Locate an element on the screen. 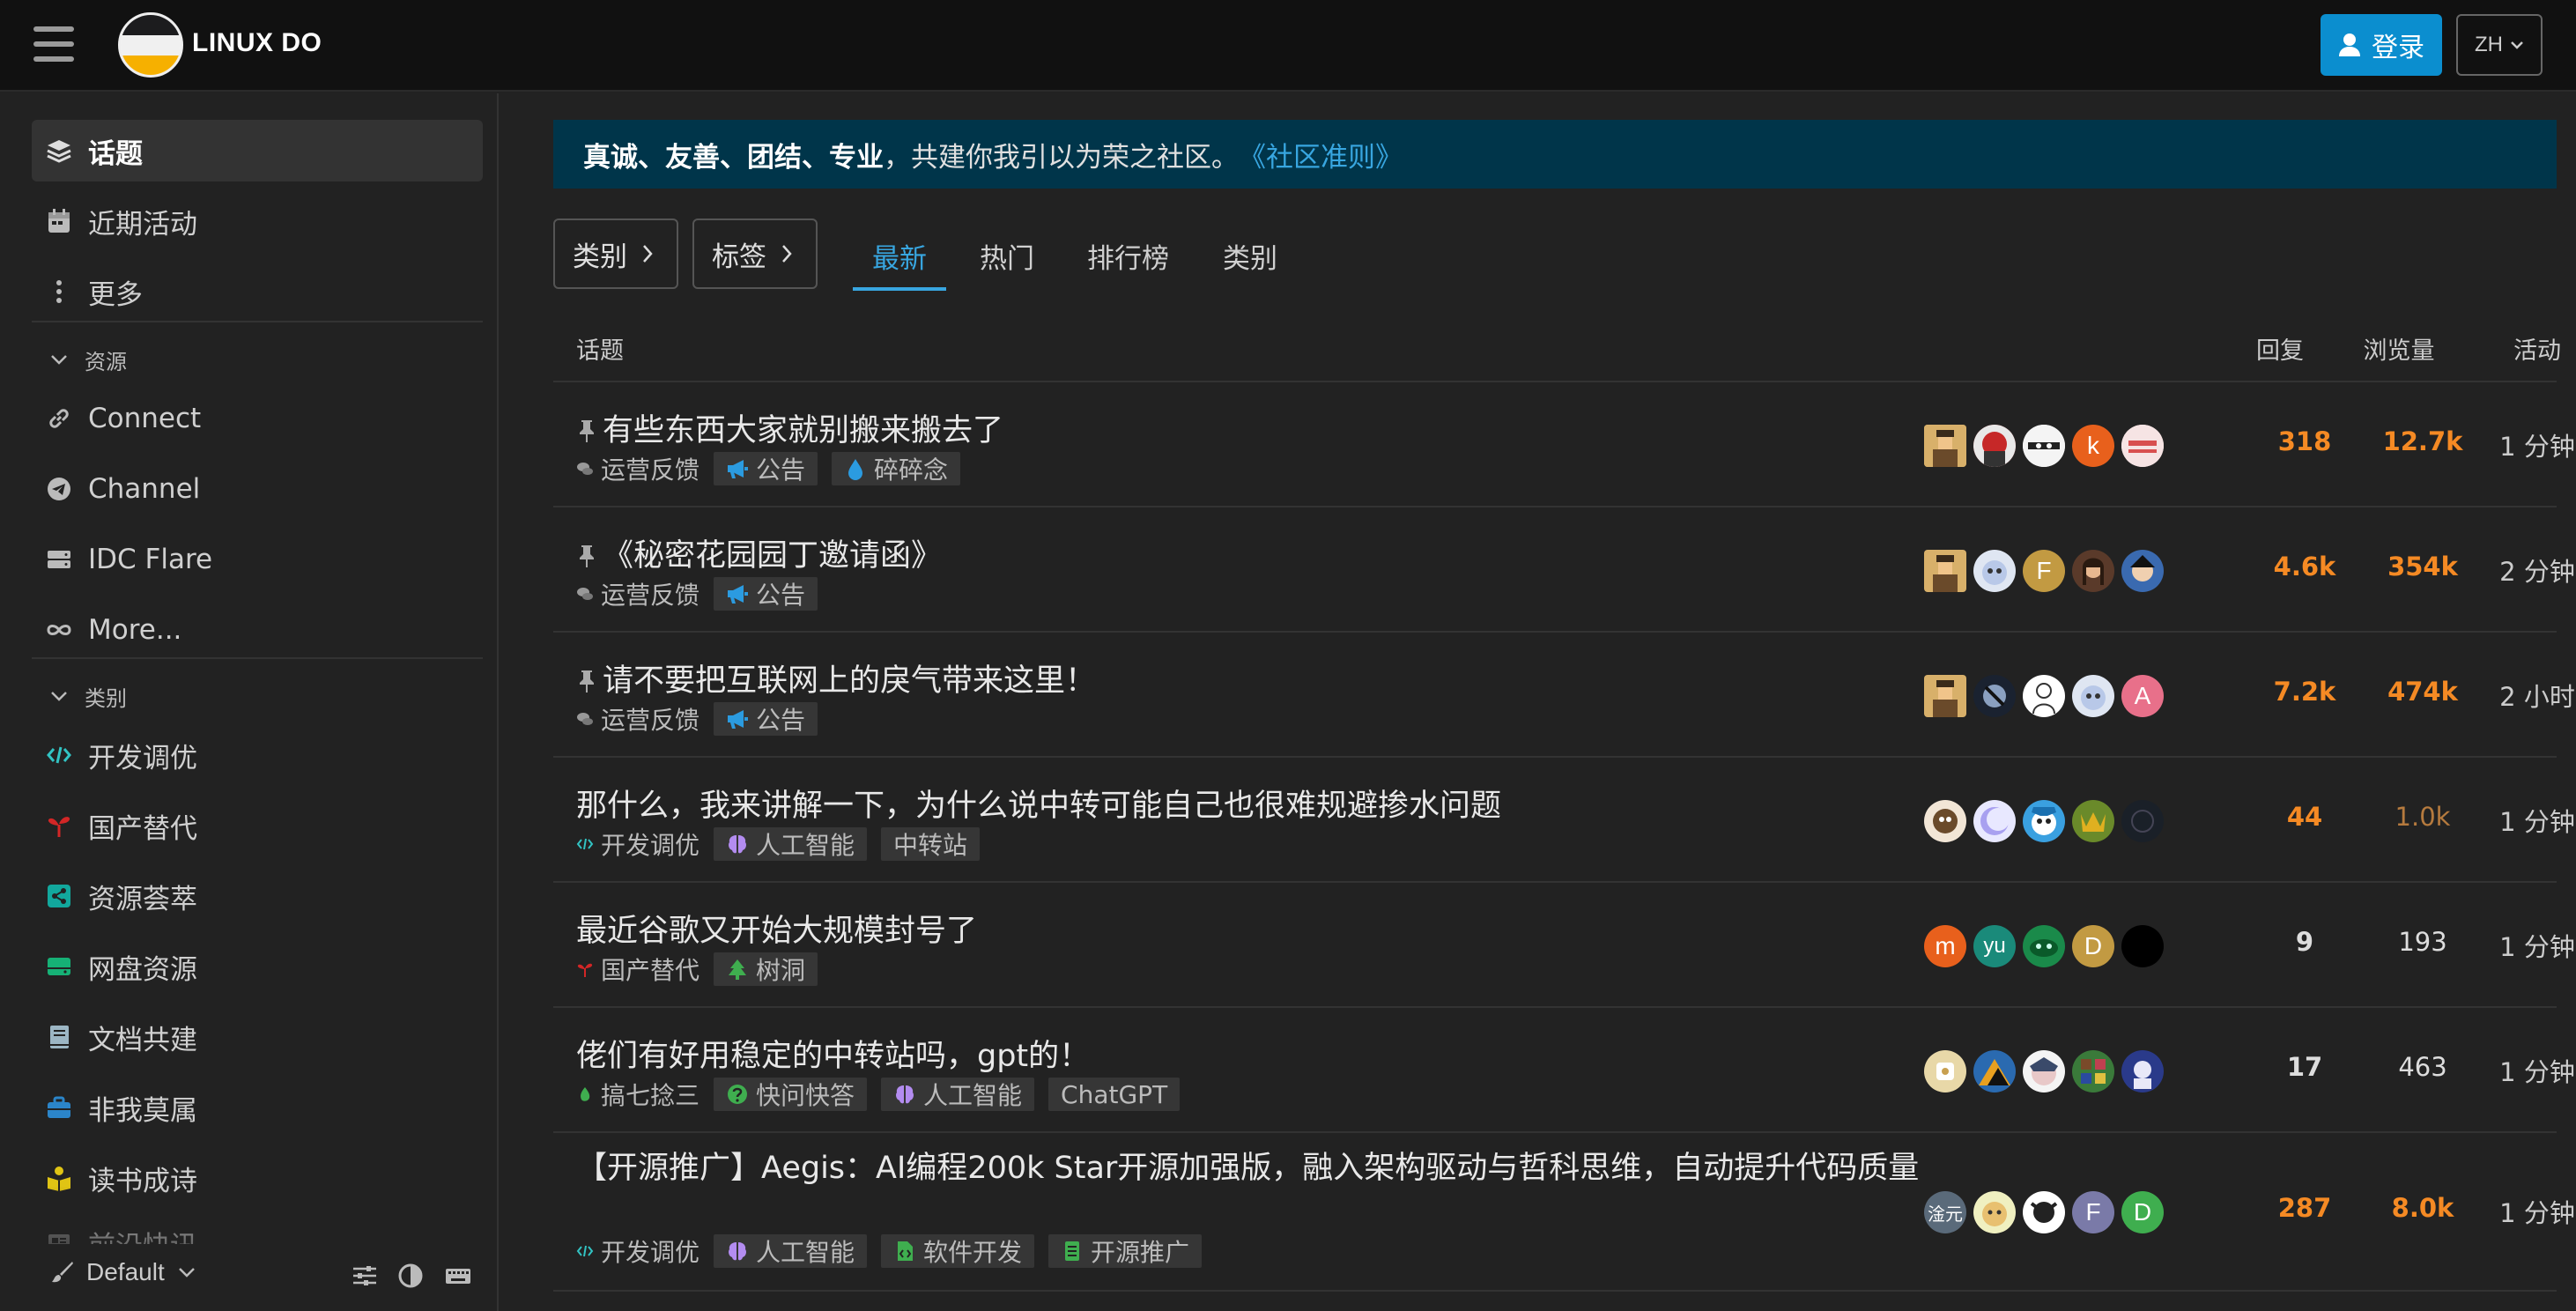 The image size is (2576, 1311). contrast-icon is located at coordinates (411, 1276).